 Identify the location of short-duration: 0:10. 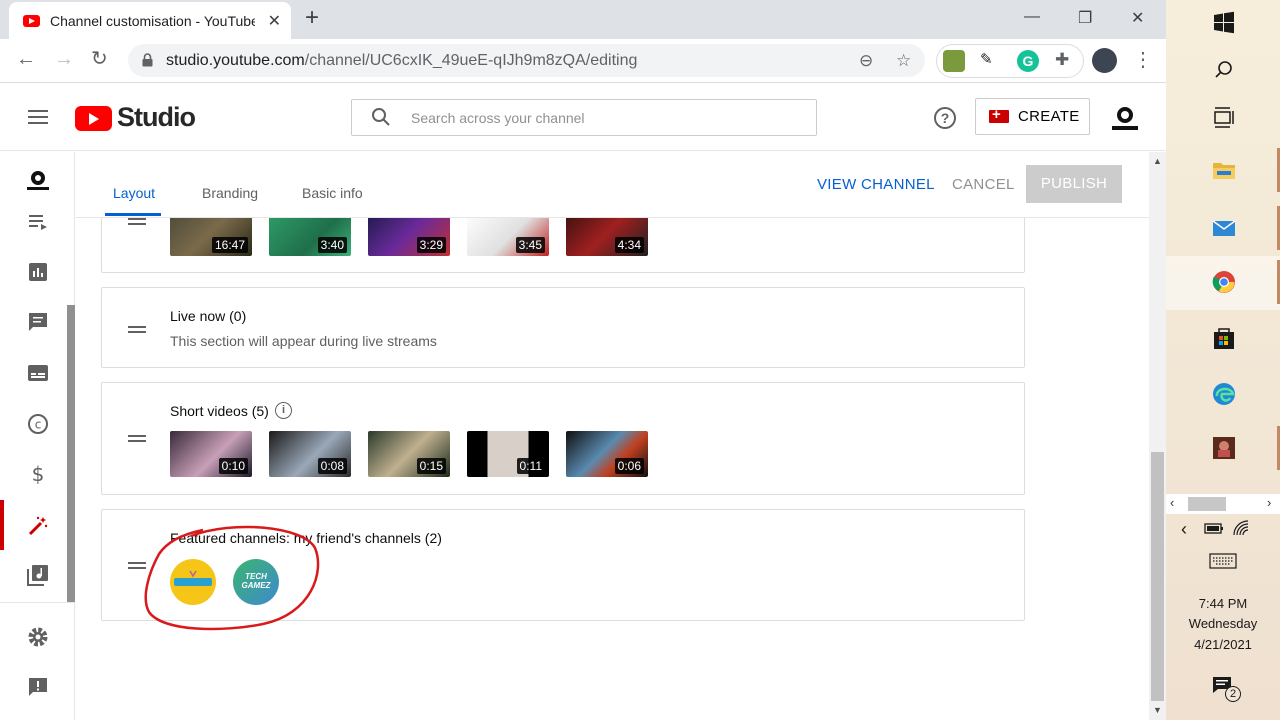
(233, 466).